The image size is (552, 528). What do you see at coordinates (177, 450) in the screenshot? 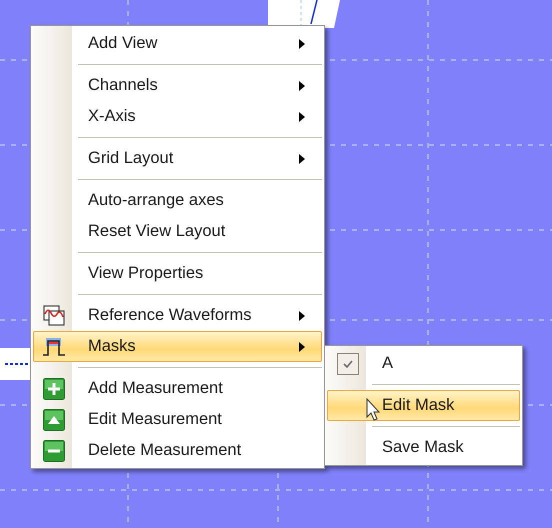
I see `menu-item: Delete Measurement` at bounding box center [177, 450].